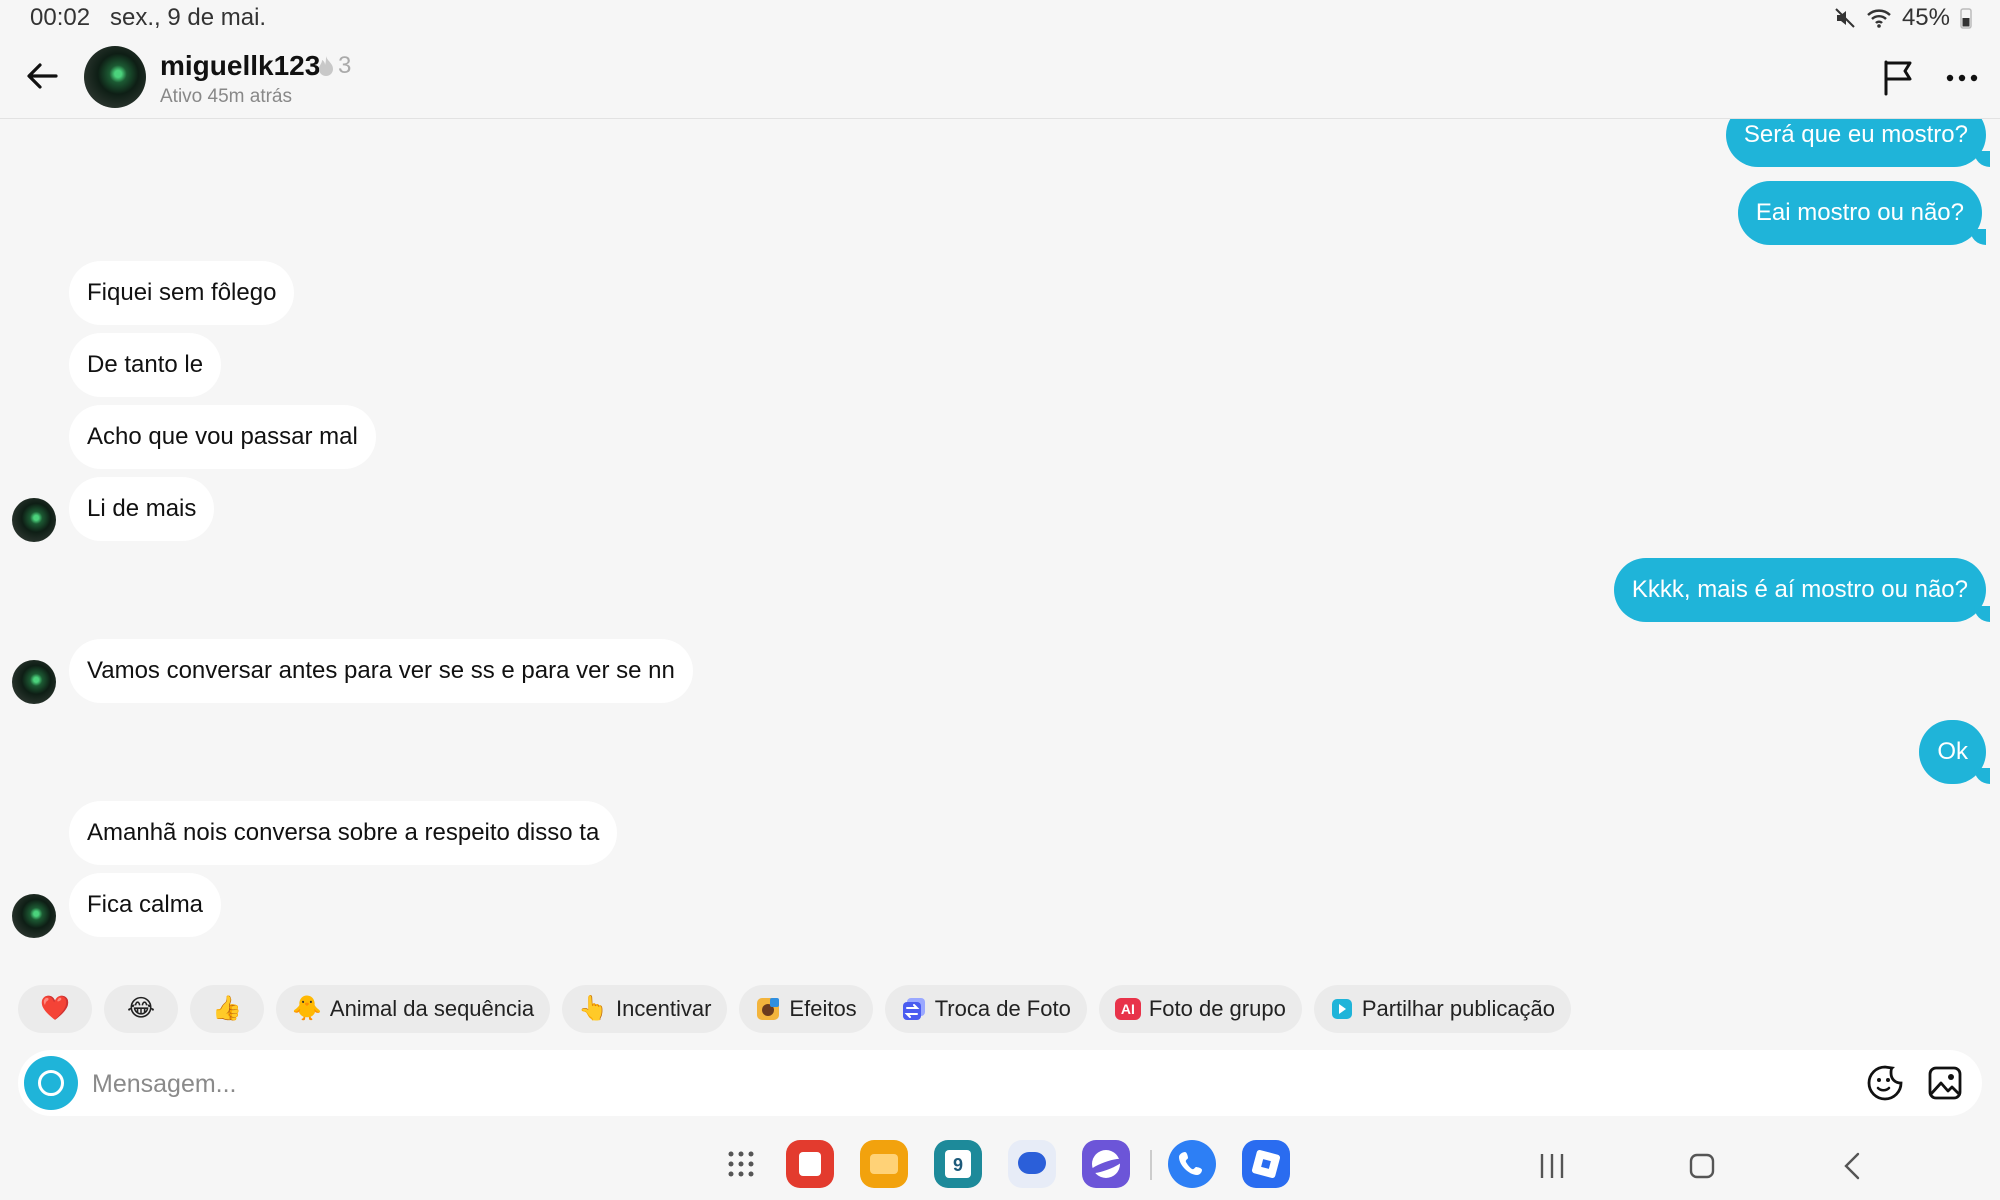 This screenshot has height=1200, width=2000. What do you see at coordinates (884, 1164) in the screenshot?
I see `files-app-icon` at bounding box center [884, 1164].